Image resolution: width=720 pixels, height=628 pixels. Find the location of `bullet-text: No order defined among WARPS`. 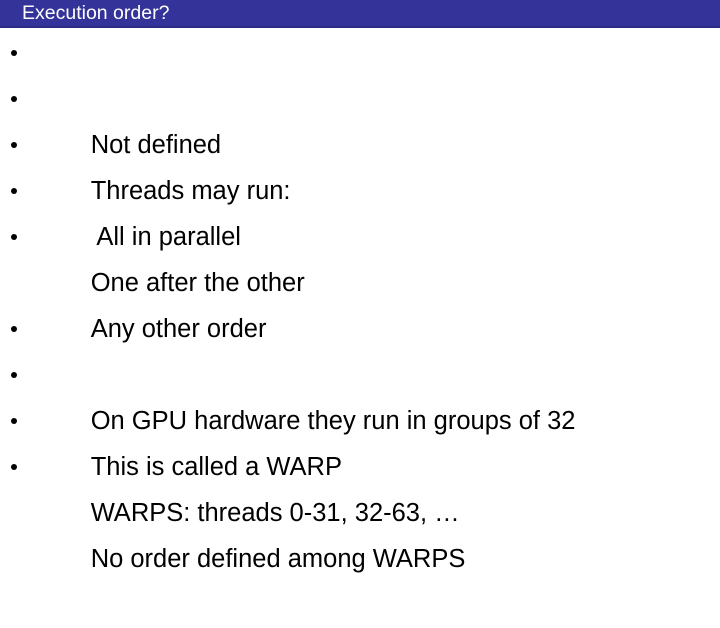

bullet-text: No order defined among WARPS is located at coordinates (278, 559).